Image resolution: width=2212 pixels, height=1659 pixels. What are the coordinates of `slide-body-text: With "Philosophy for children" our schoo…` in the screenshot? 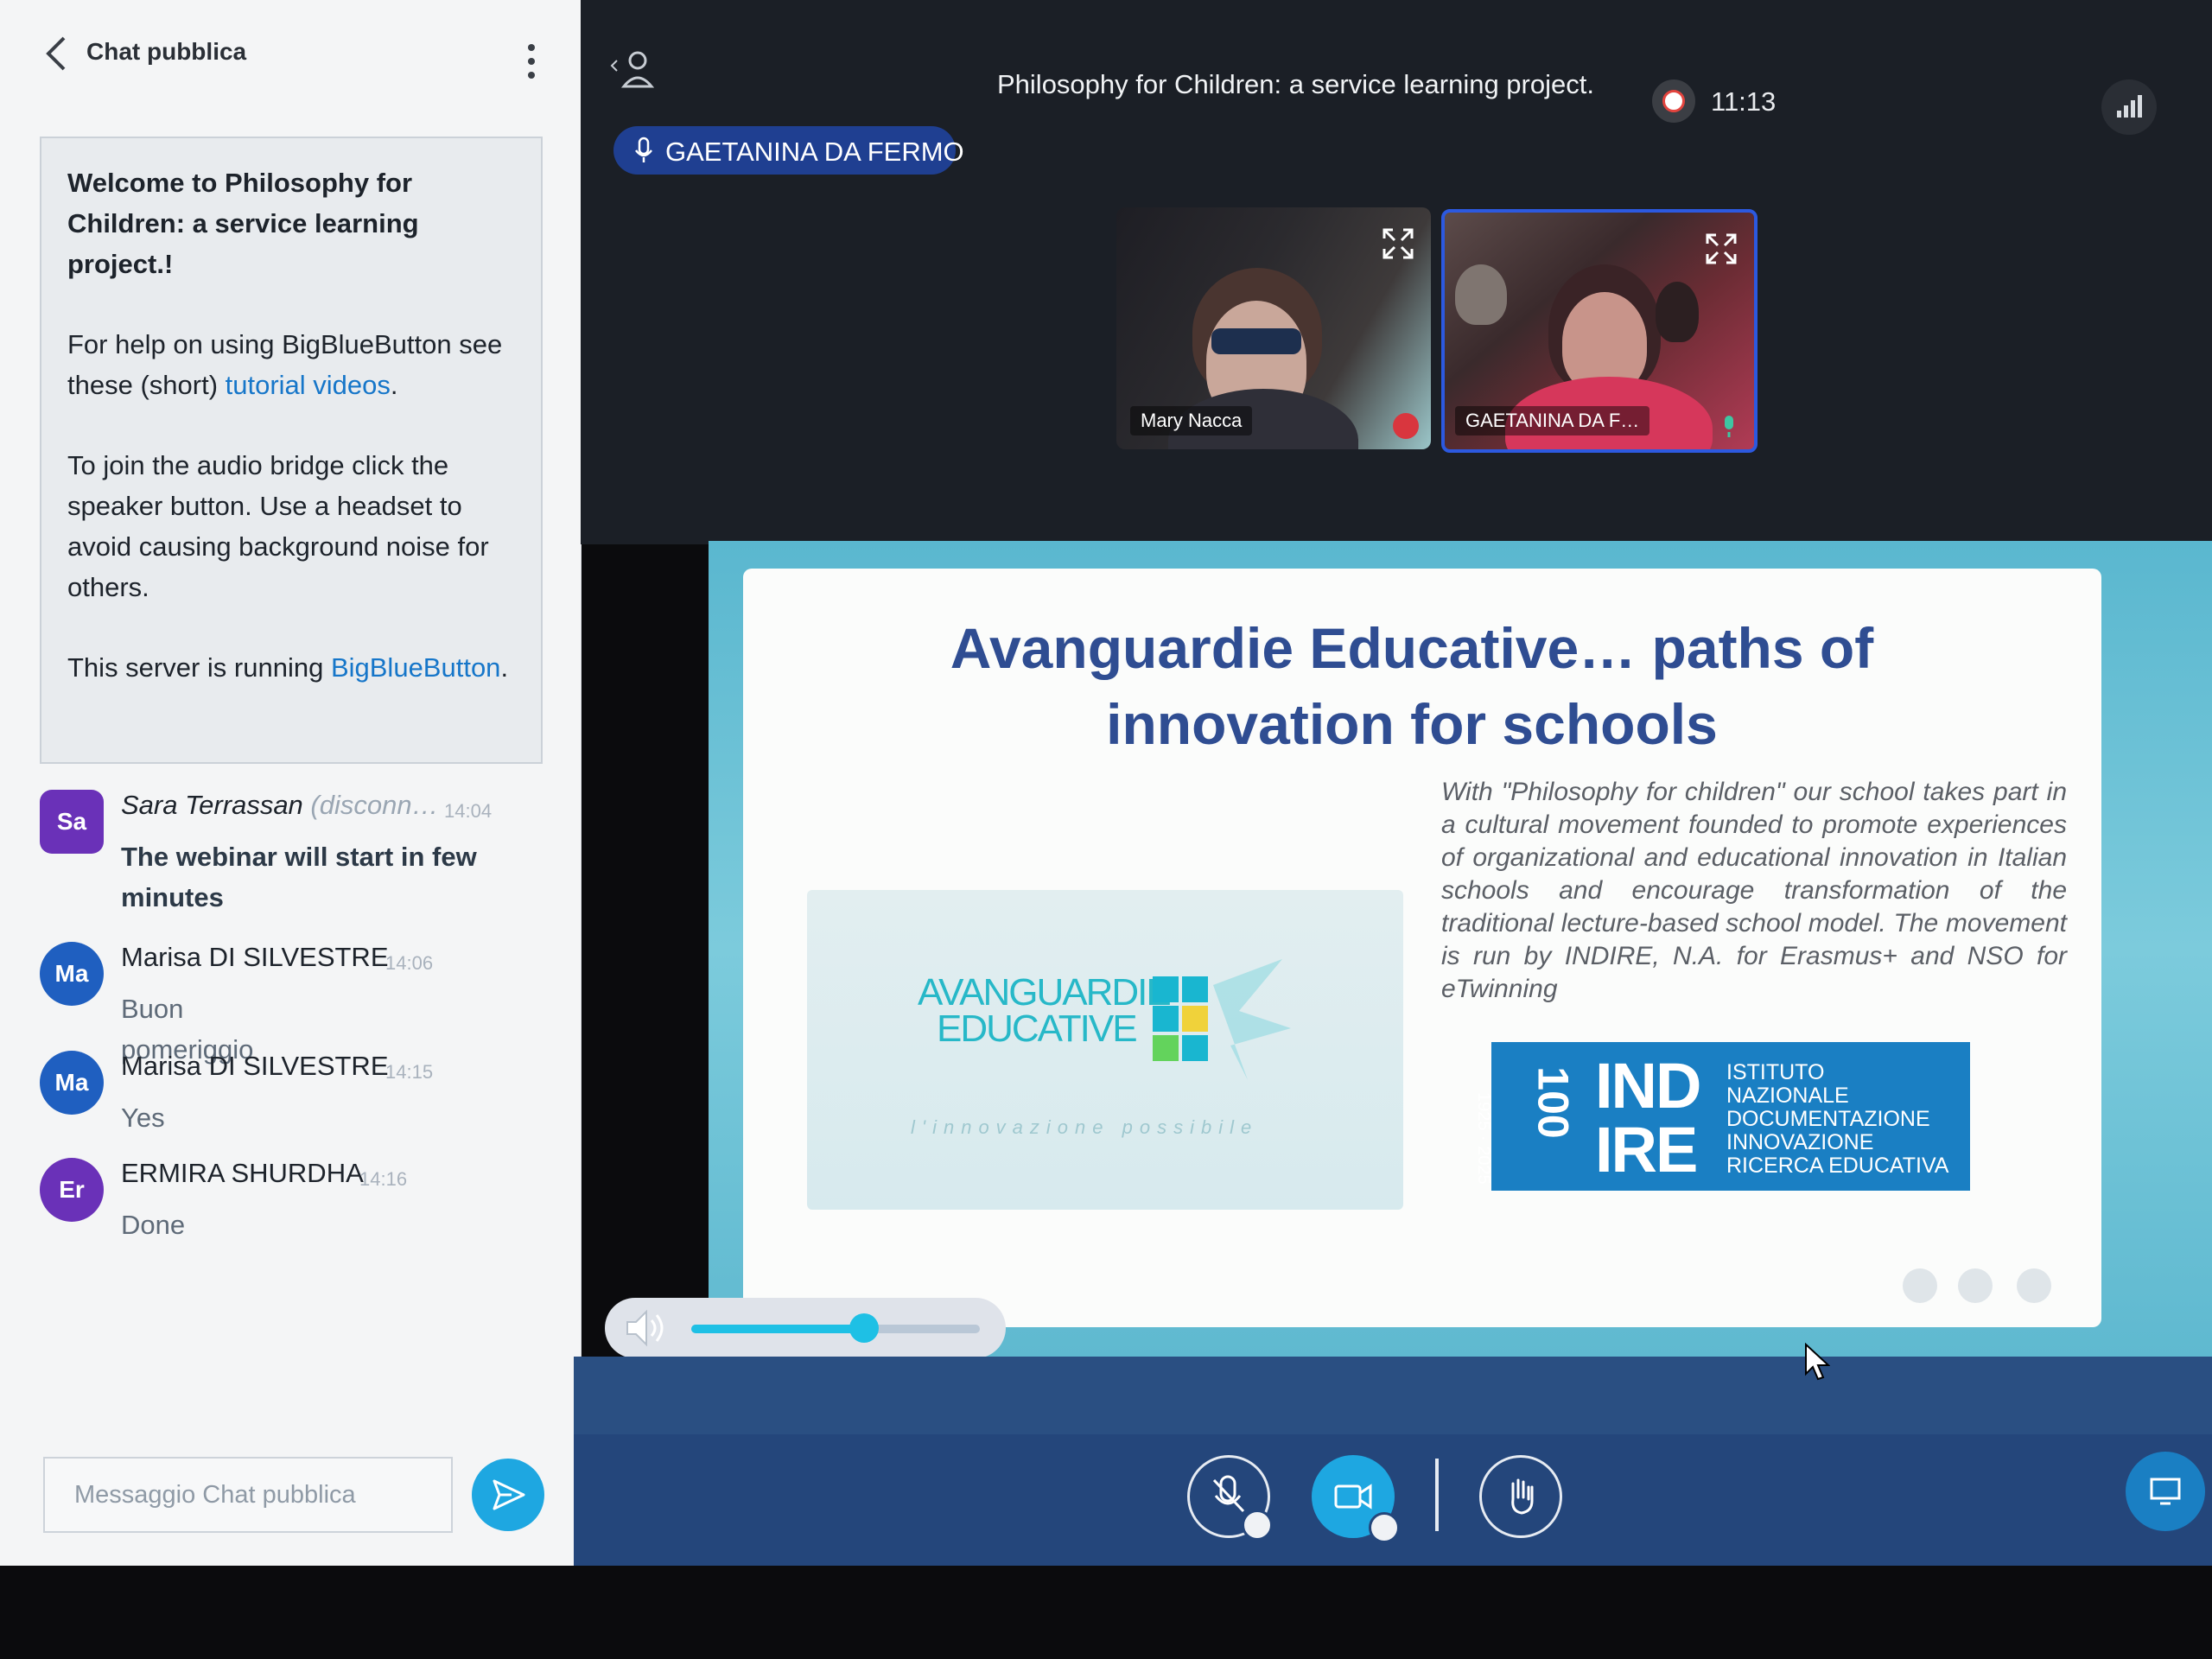 It's located at (1754, 890).